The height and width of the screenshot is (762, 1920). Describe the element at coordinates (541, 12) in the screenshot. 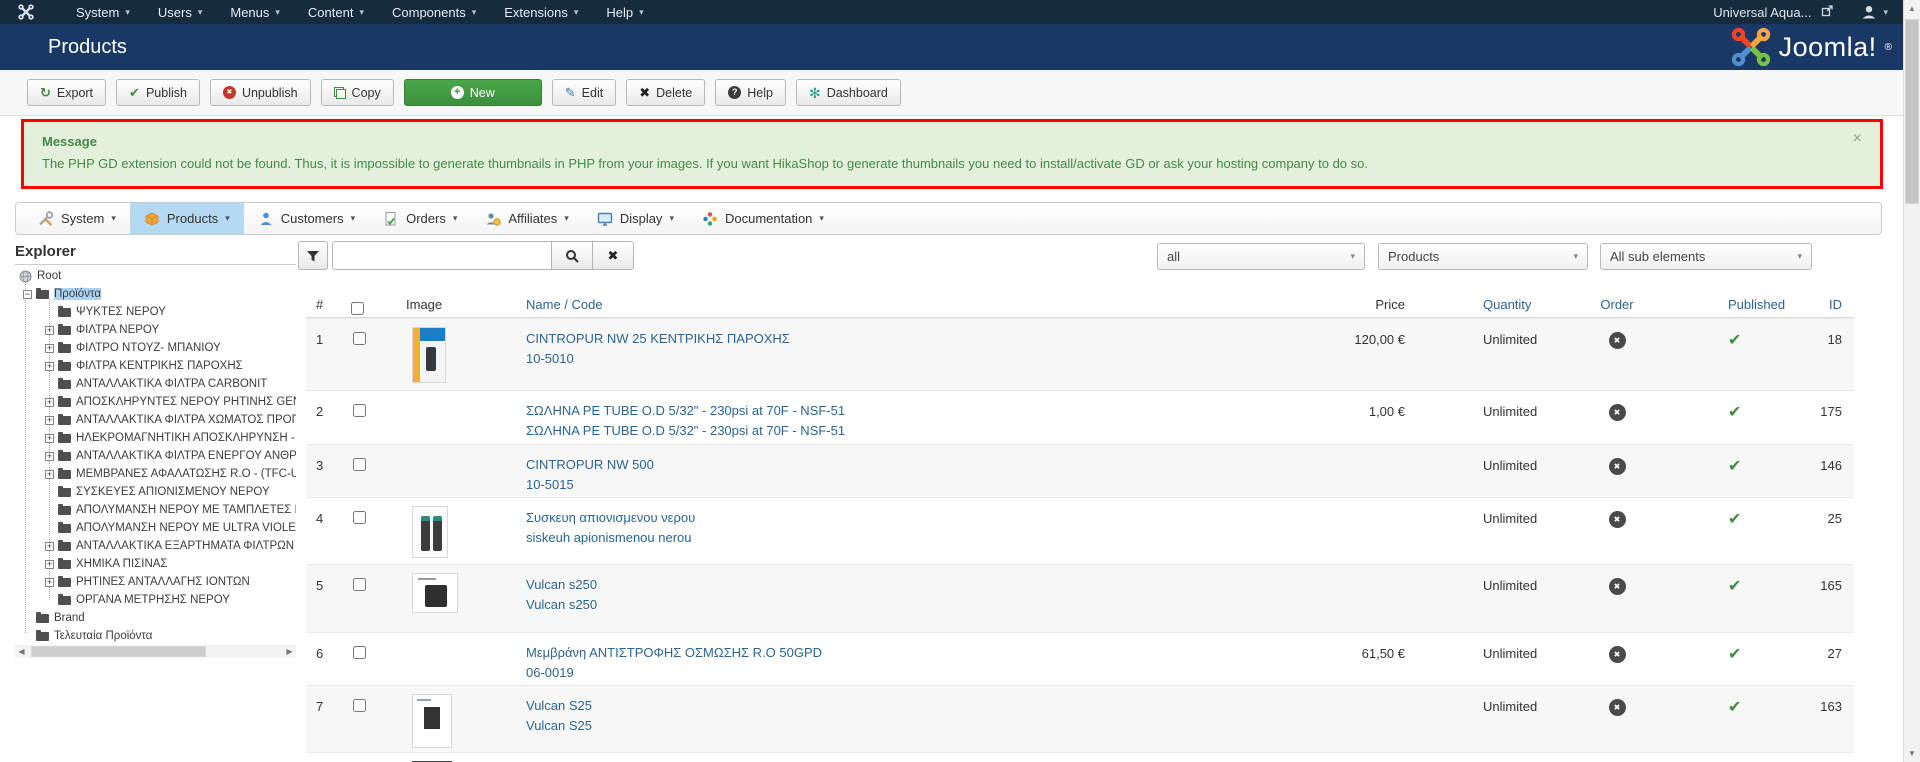

I see `menu-extensions: Extensions ▾` at that location.